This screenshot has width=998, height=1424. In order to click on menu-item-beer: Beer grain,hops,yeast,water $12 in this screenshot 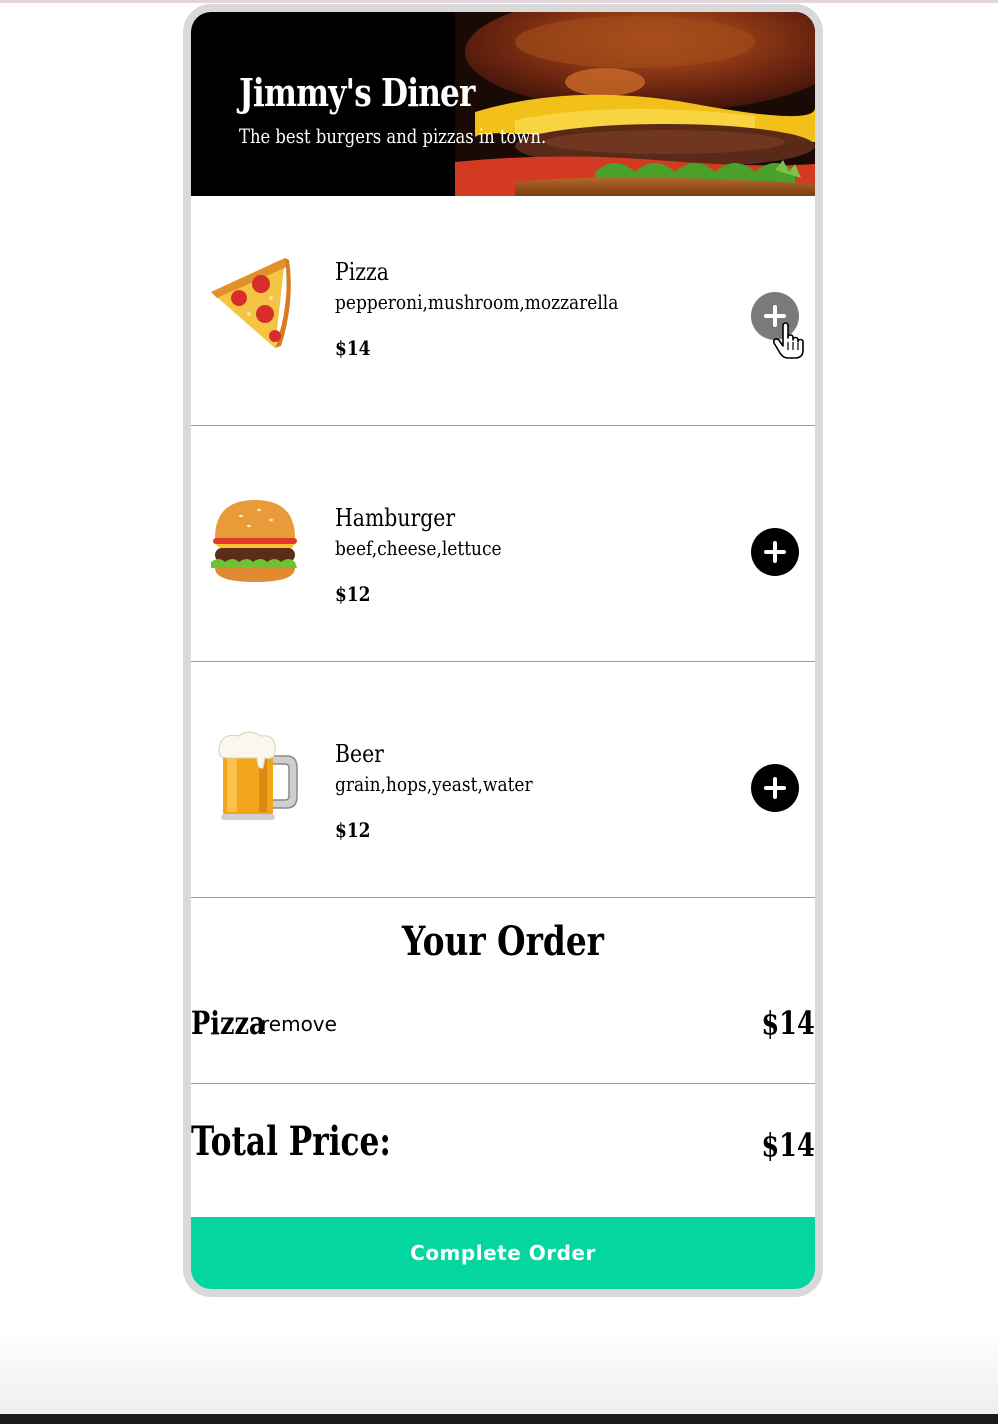, I will do `click(503, 780)`.